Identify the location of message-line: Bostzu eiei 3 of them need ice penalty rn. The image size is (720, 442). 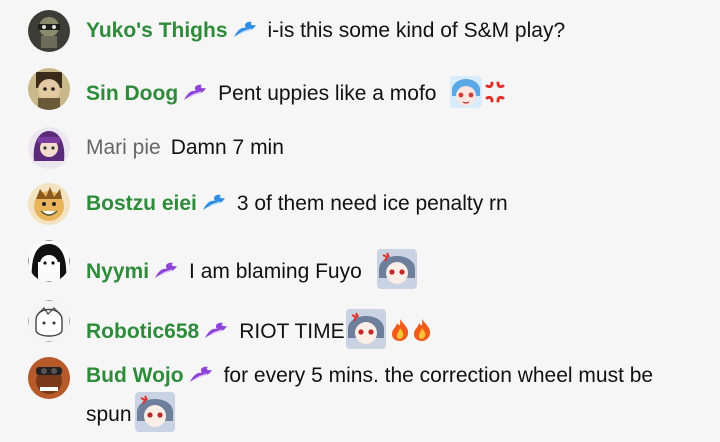
(383, 204).